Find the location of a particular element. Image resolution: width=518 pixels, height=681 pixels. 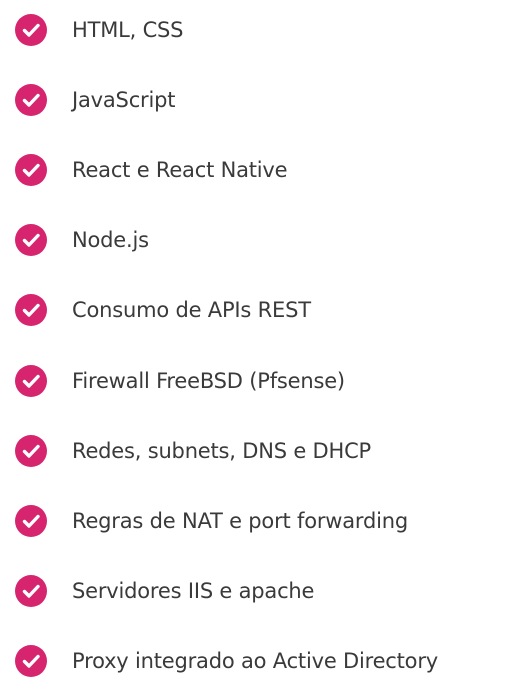

skill-item: Redes, subnets, DNS e DHCP is located at coordinates (259, 451).